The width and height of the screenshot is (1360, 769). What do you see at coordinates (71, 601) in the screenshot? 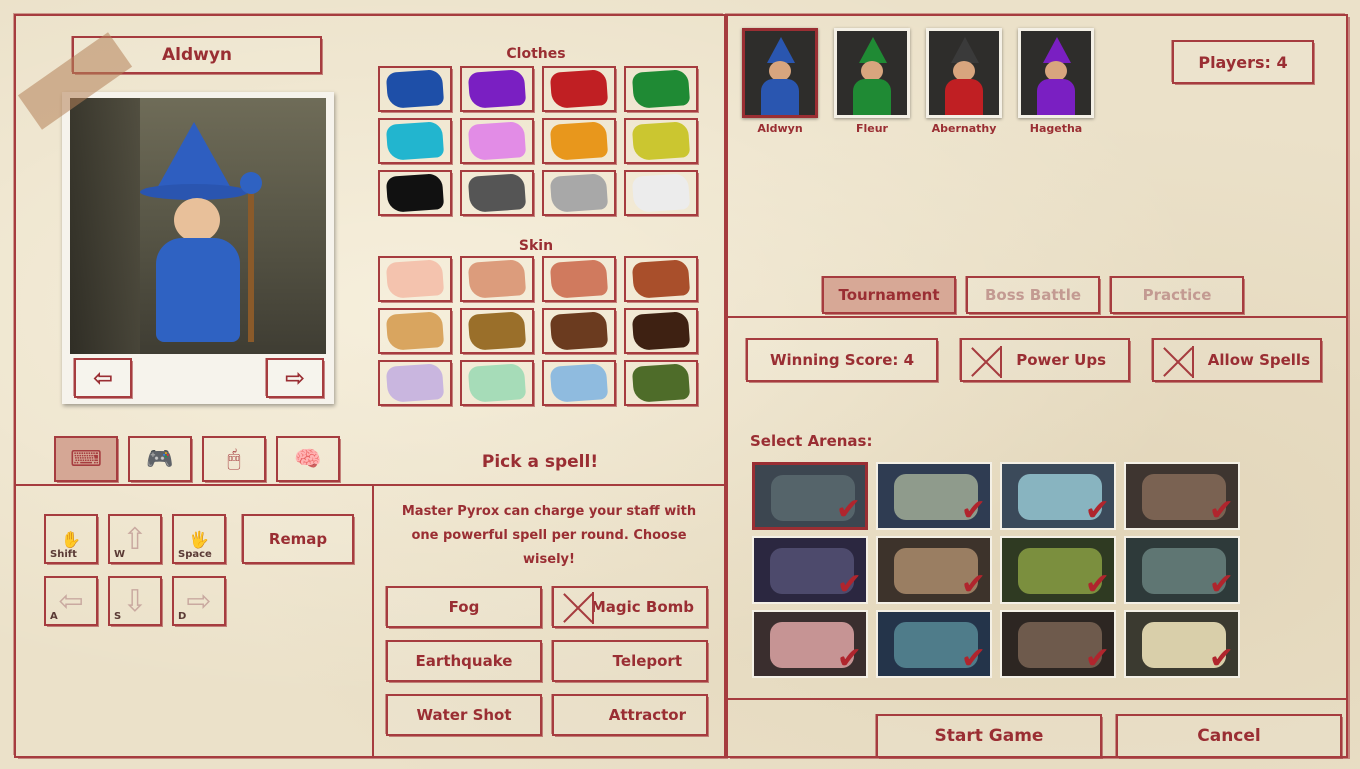
I see `key-a: ⇦ A` at bounding box center [71, 601].